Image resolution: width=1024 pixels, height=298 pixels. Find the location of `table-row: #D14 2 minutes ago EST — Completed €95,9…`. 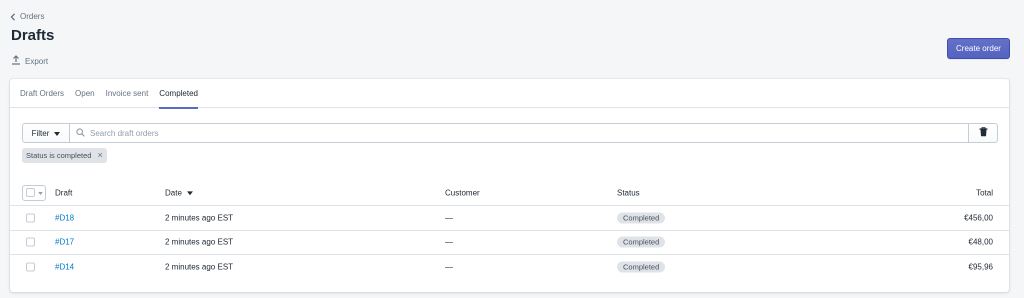

table-row: #D14 2 minutes ago EST — Completed €95,9… is located at coordinates (509, 267).